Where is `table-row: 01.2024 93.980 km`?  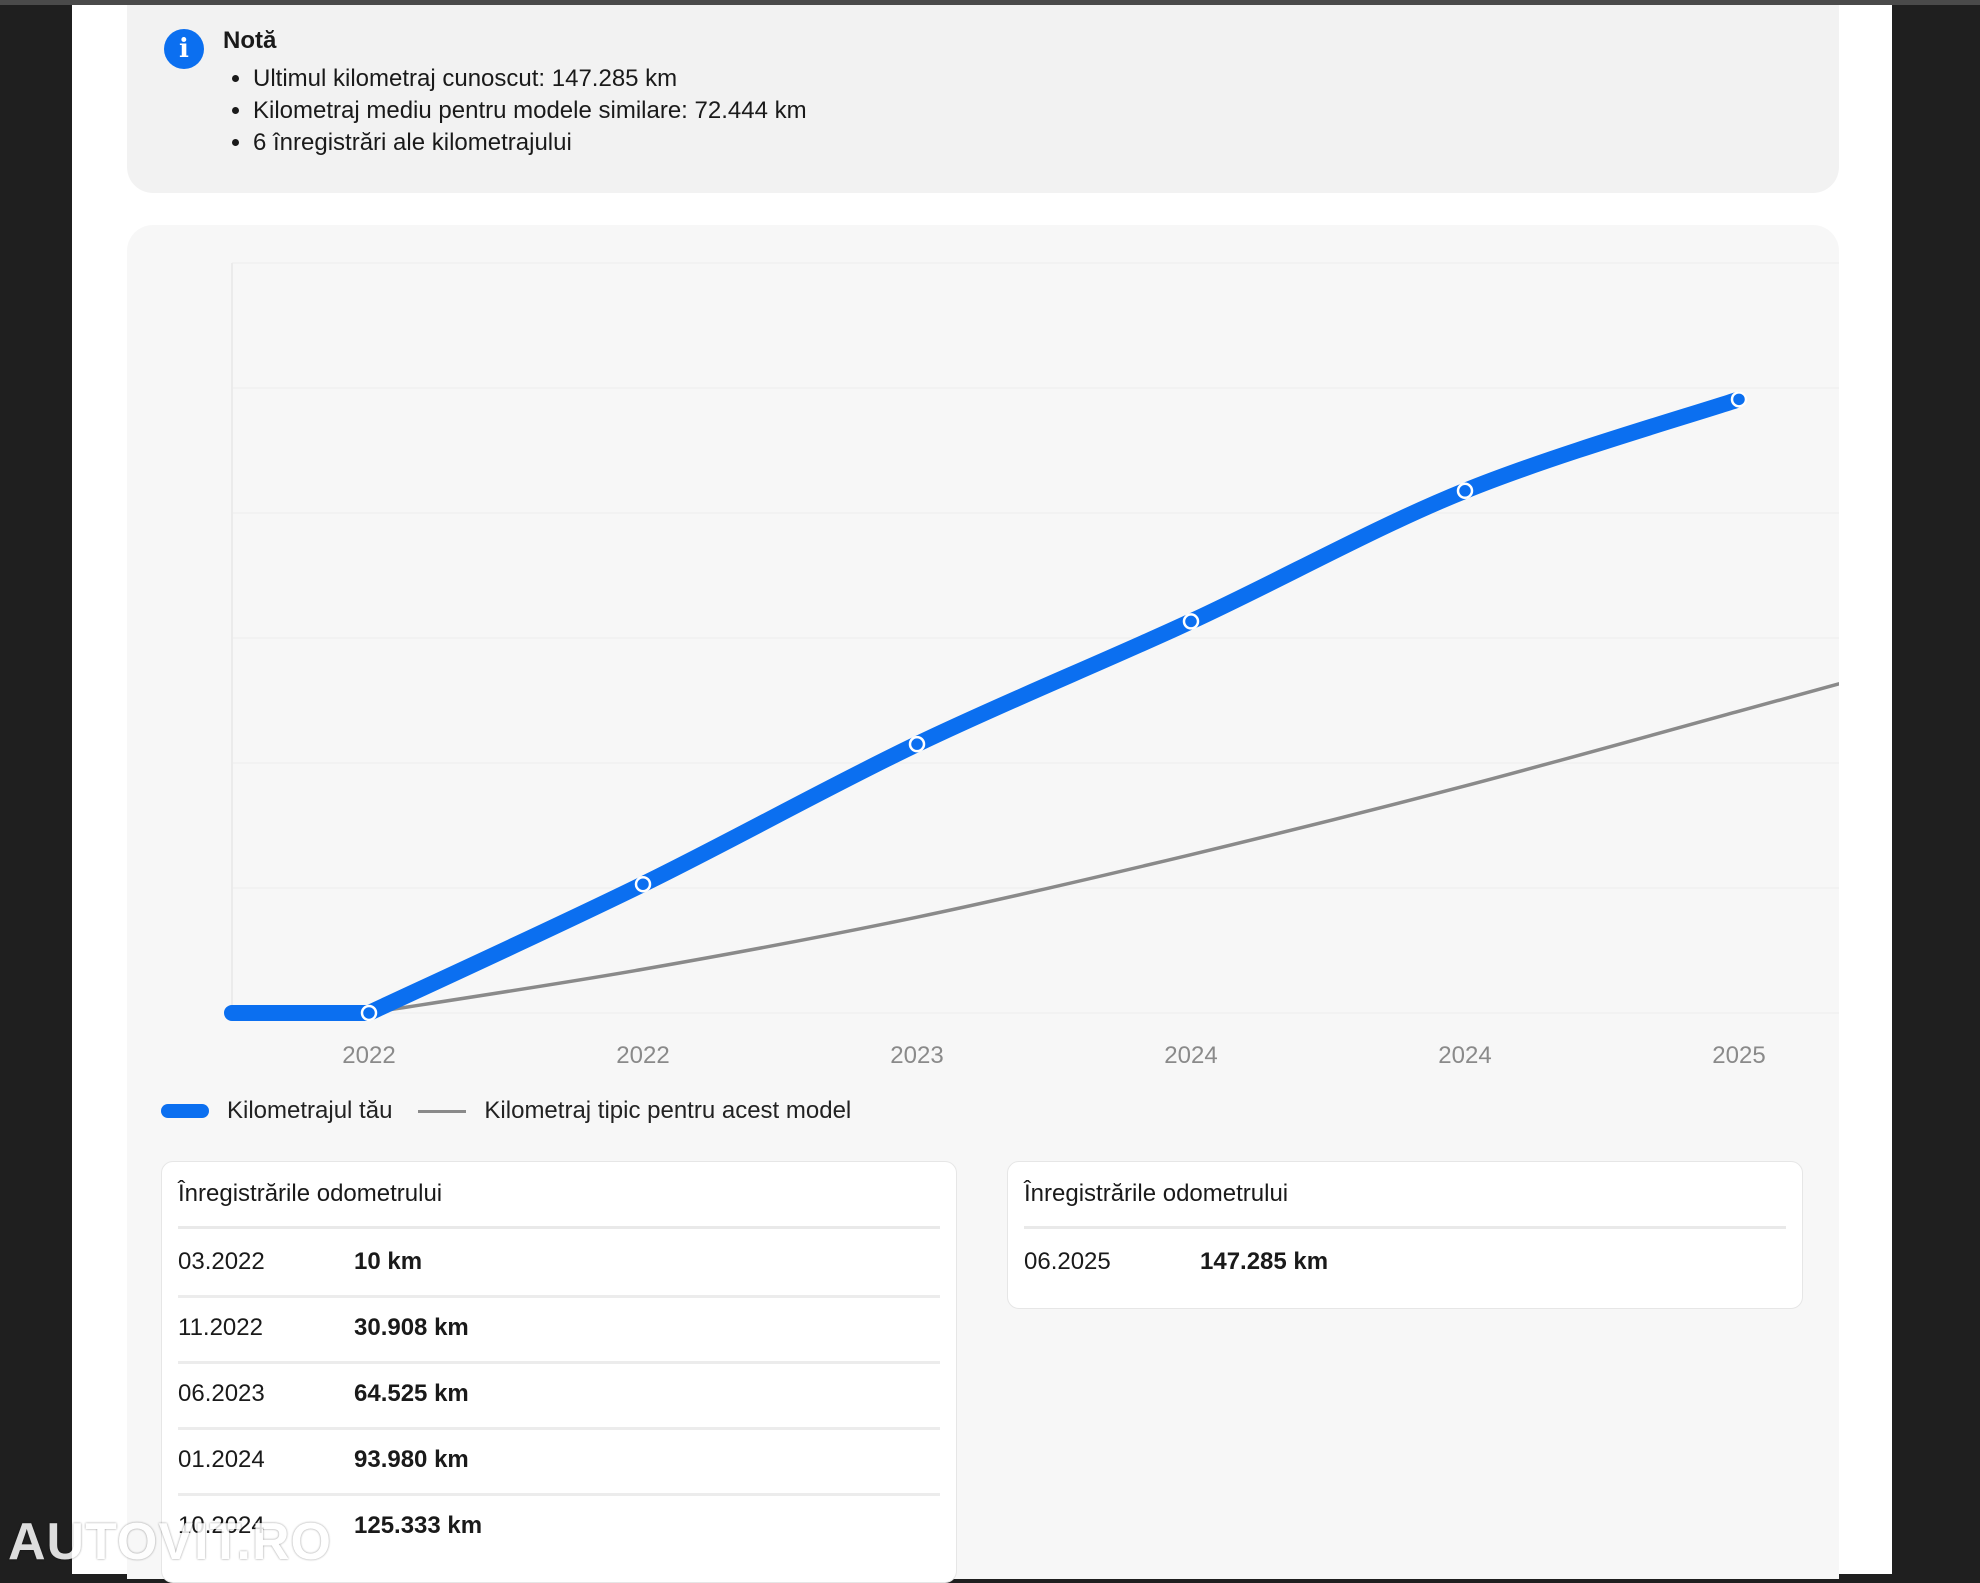 table-row: 01.2024 93.980 km is located at coordinates (559, 1461).